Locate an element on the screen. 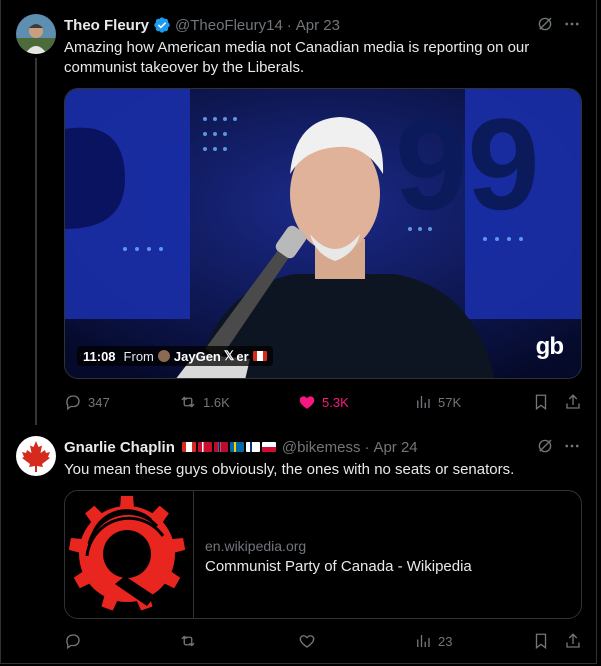 Image resolution: width=601 pixels, height=666 pixels. thread-connector-line is located at coordinates (36, 241).